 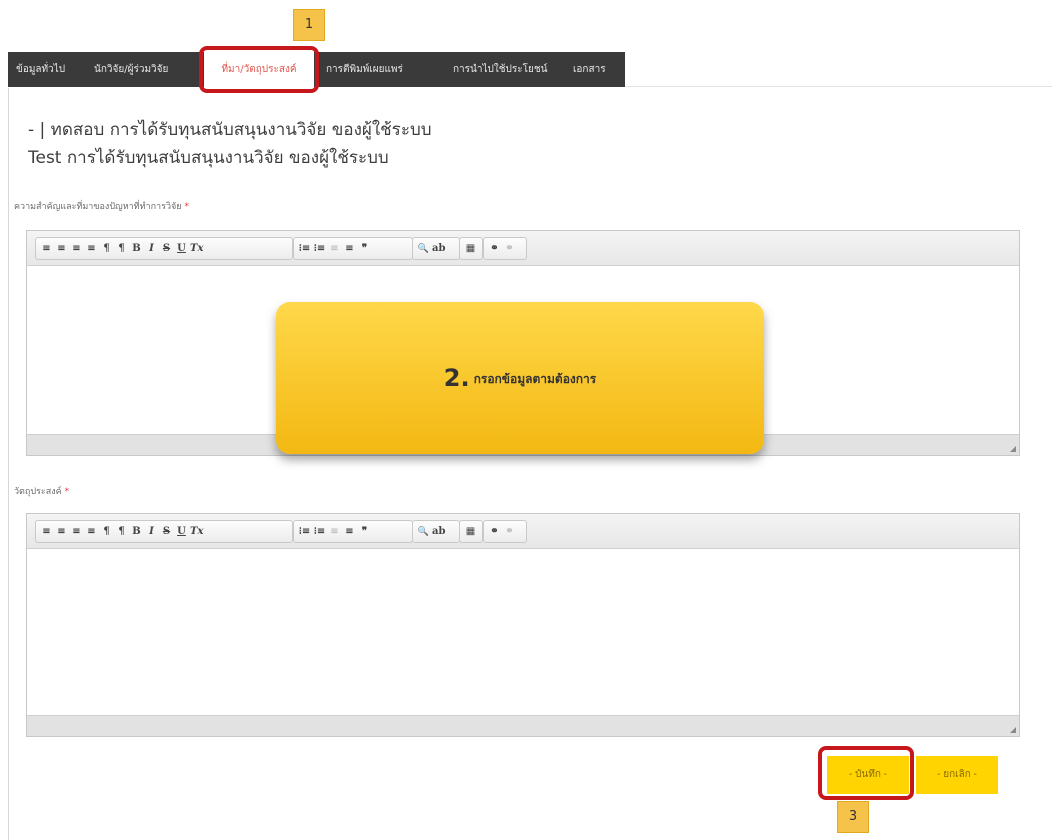 I want to click on step-3-badge: 3, so click(x=853, y=817).